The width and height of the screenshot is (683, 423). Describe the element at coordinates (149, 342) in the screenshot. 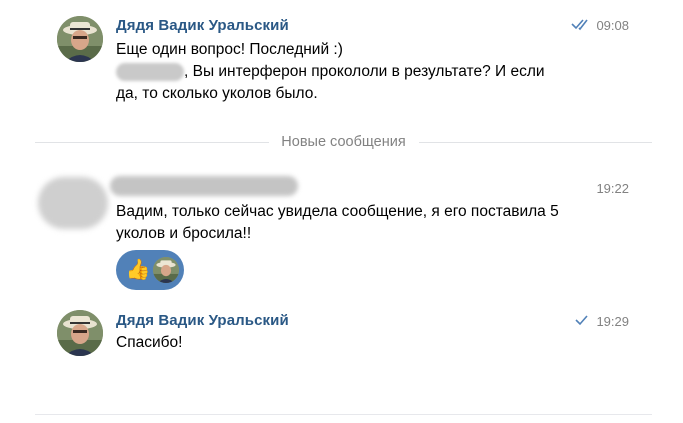

I see `message-line-1: Спасибо!` at that location.